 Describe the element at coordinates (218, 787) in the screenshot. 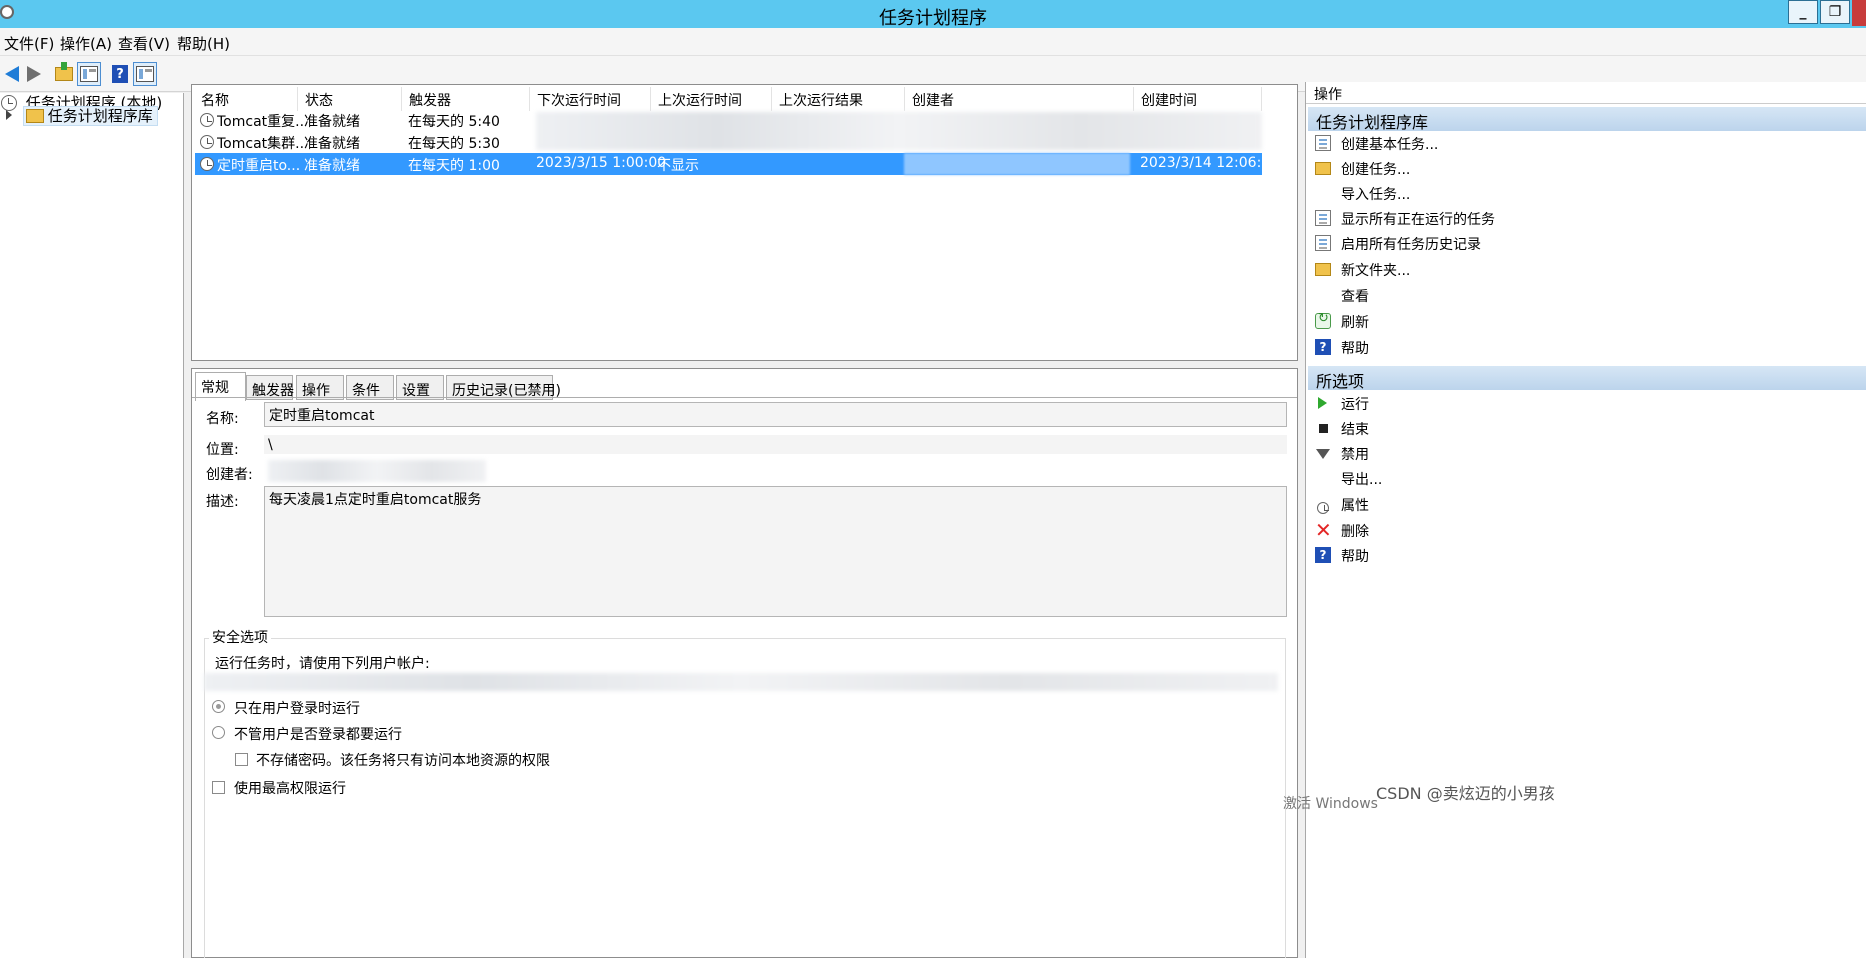

I see `checkbox-highest-privileges` at that location.